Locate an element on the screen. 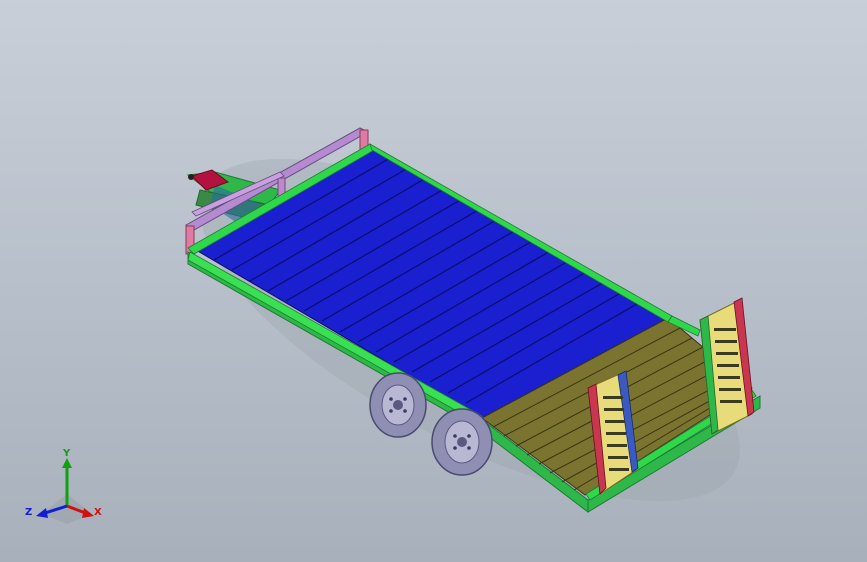  triad-y-label: Y is located at coordinates (66, 453).